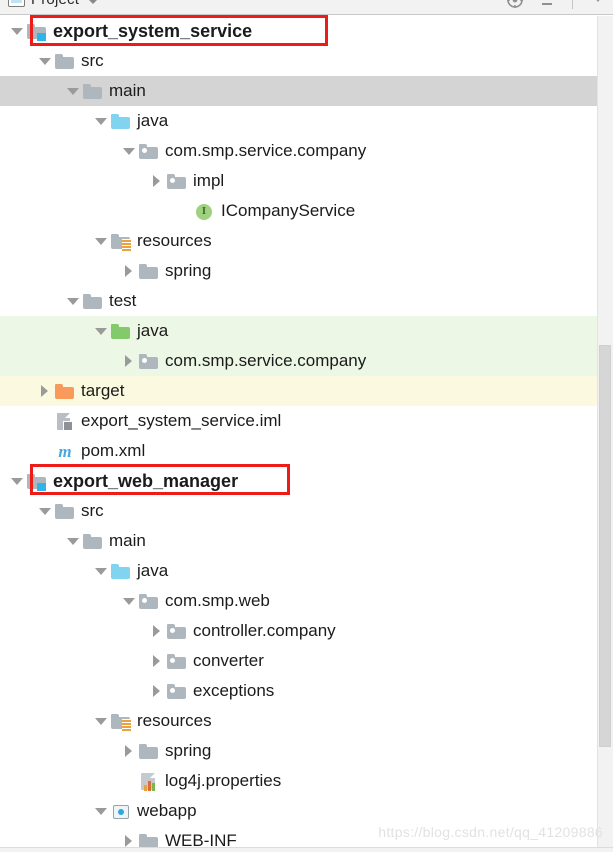 Image resolution: width=613 pixels, height=852 pixels. What do you see at coordinates (121, 121) in the screenshot?
I see `source-folder-icon` at bounding box center [121, 121].